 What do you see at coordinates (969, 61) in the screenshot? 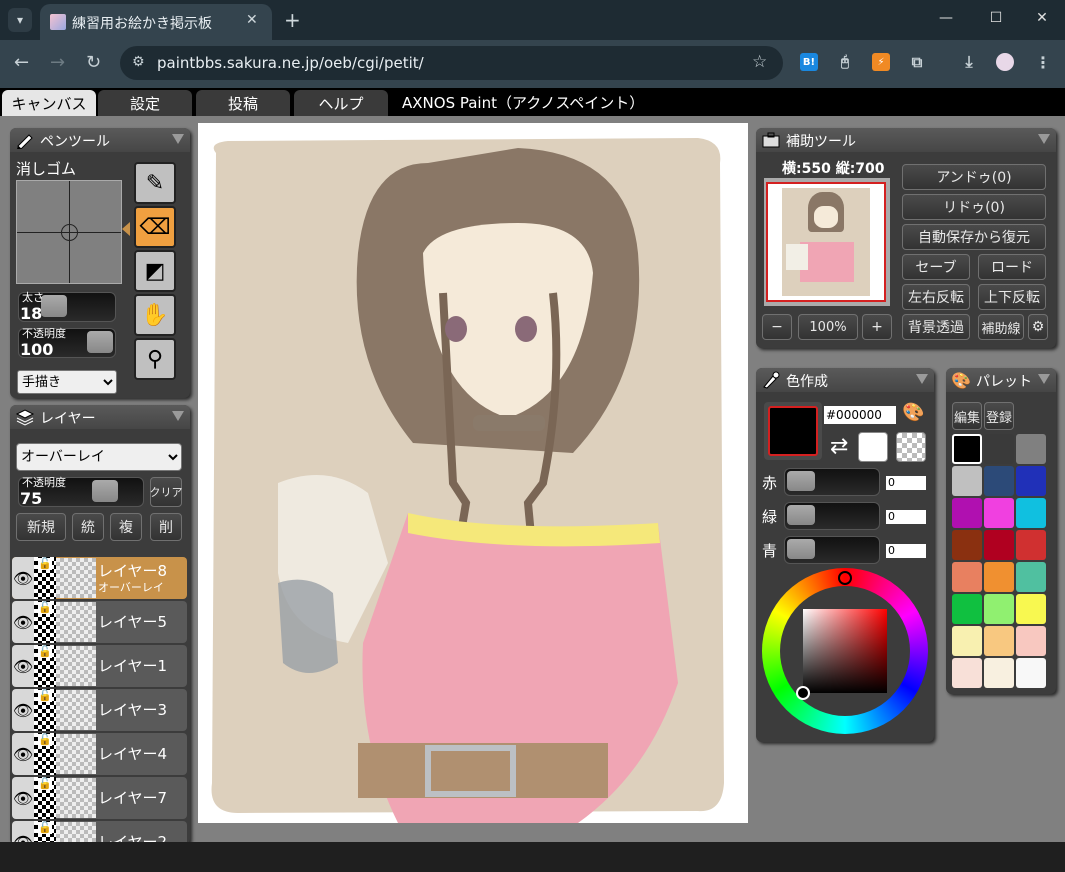
I see `download-icon: ⤓` at bounding box center [969, 61].